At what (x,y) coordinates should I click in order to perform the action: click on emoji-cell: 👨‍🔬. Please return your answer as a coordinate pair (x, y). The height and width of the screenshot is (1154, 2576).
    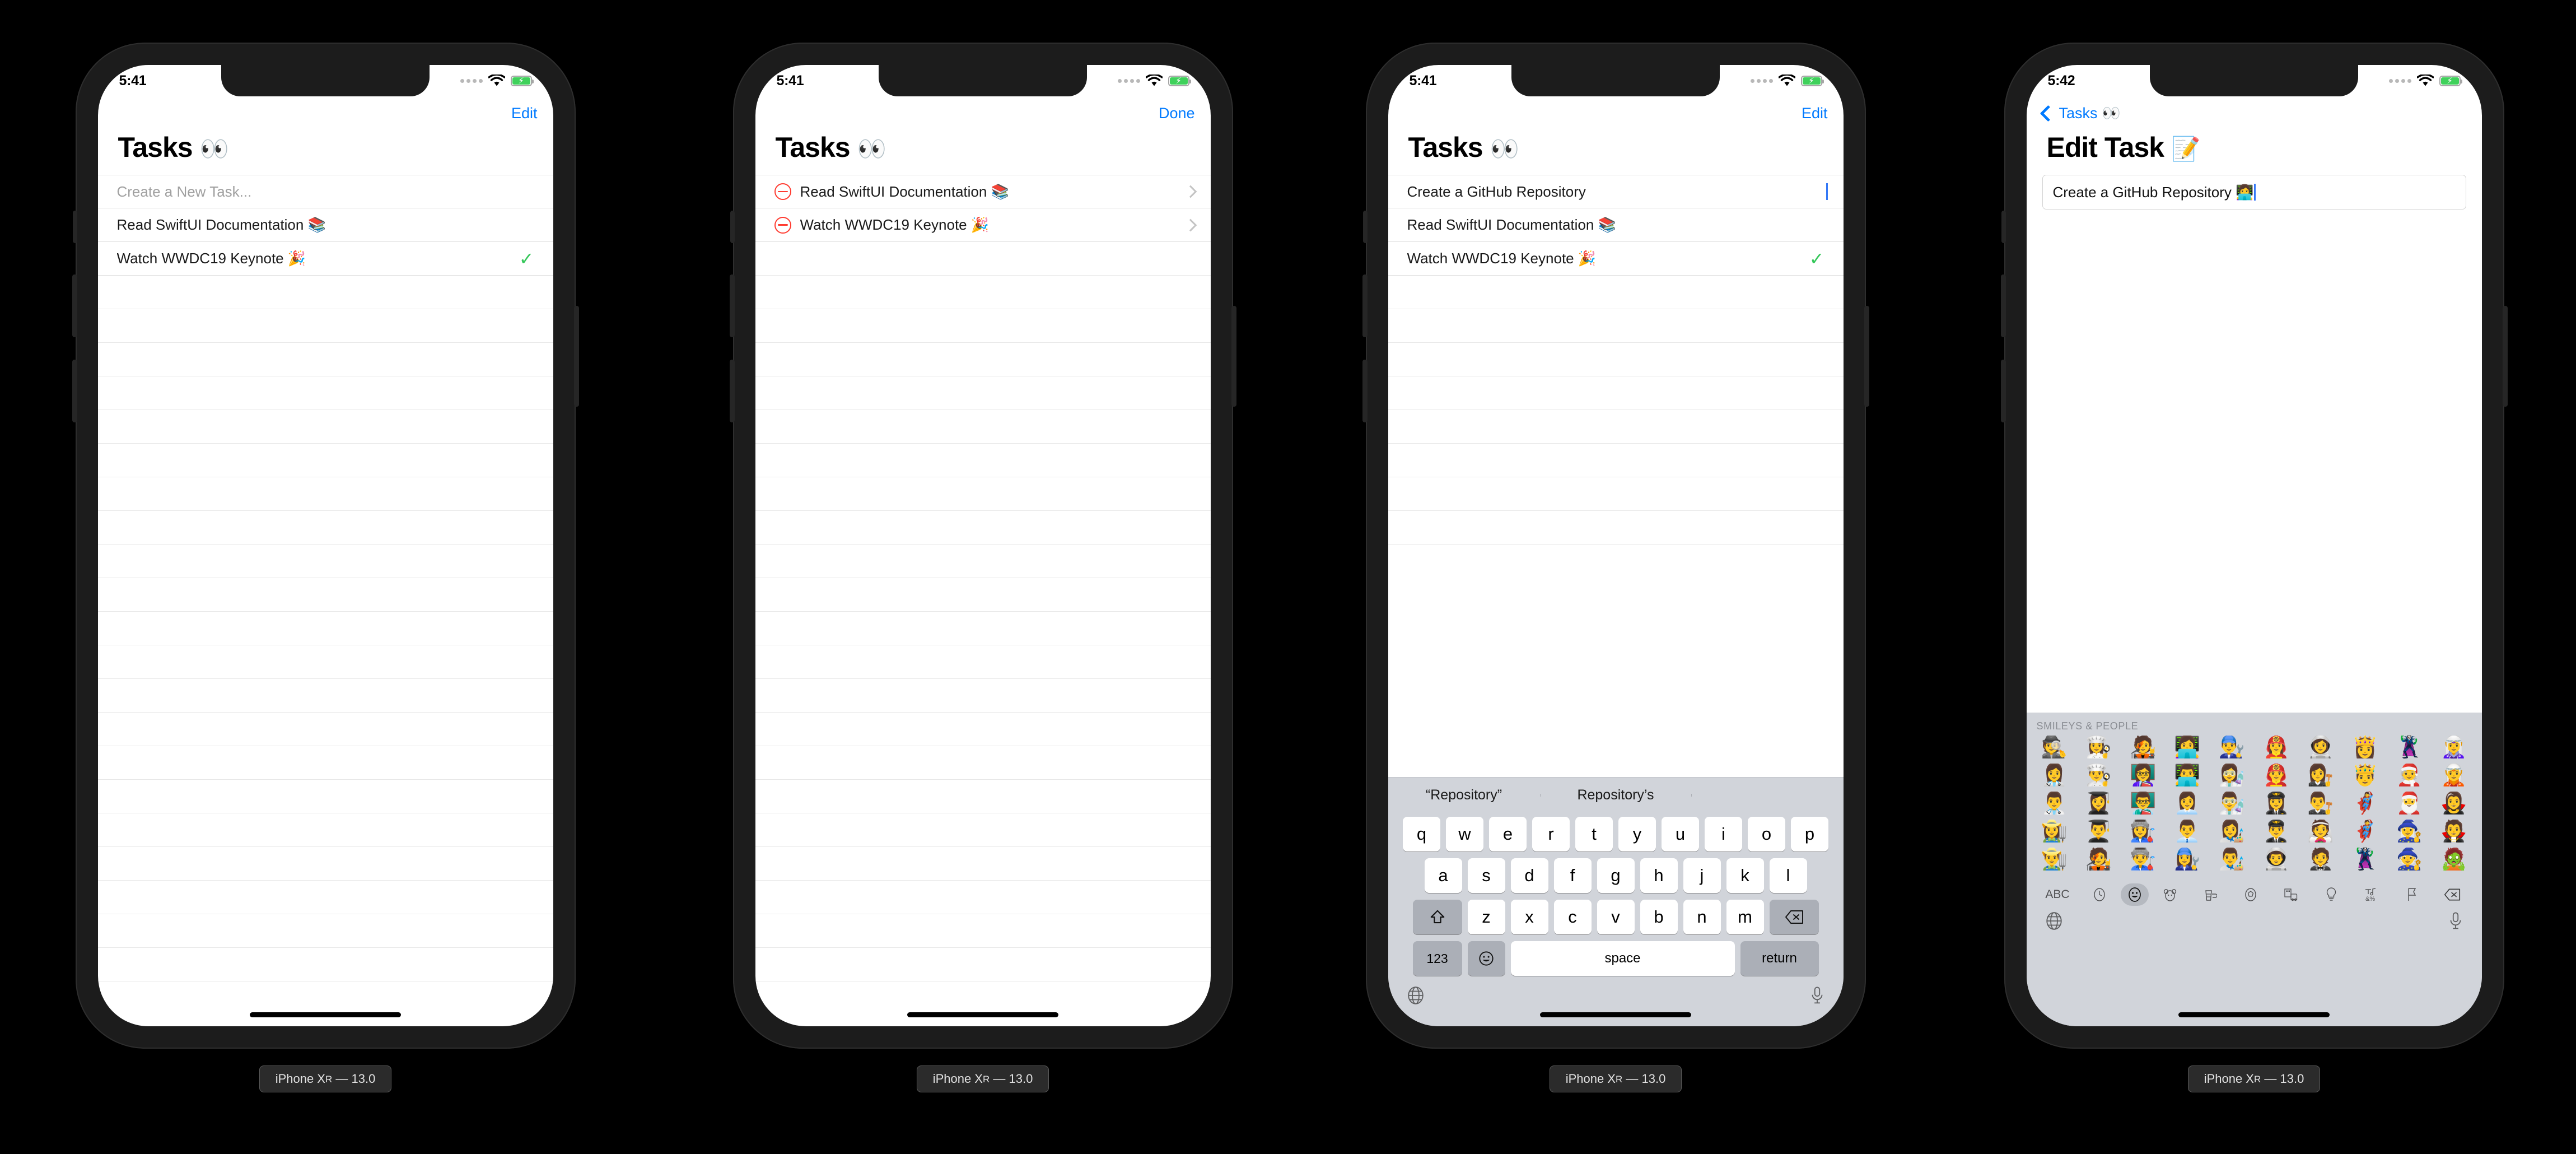
    Looking at the image, I should click on (2232, 804).